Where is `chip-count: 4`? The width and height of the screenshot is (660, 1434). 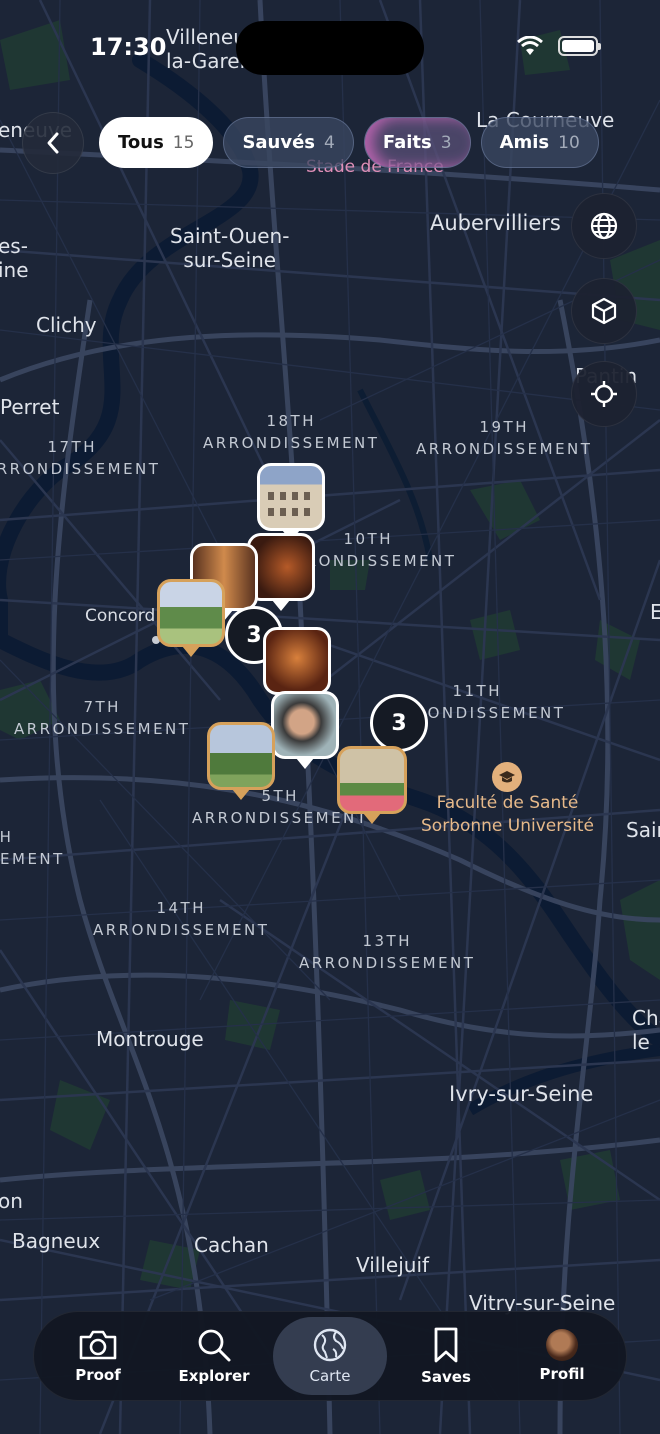
chip-count: 4 is located at coordinates (329, 142).